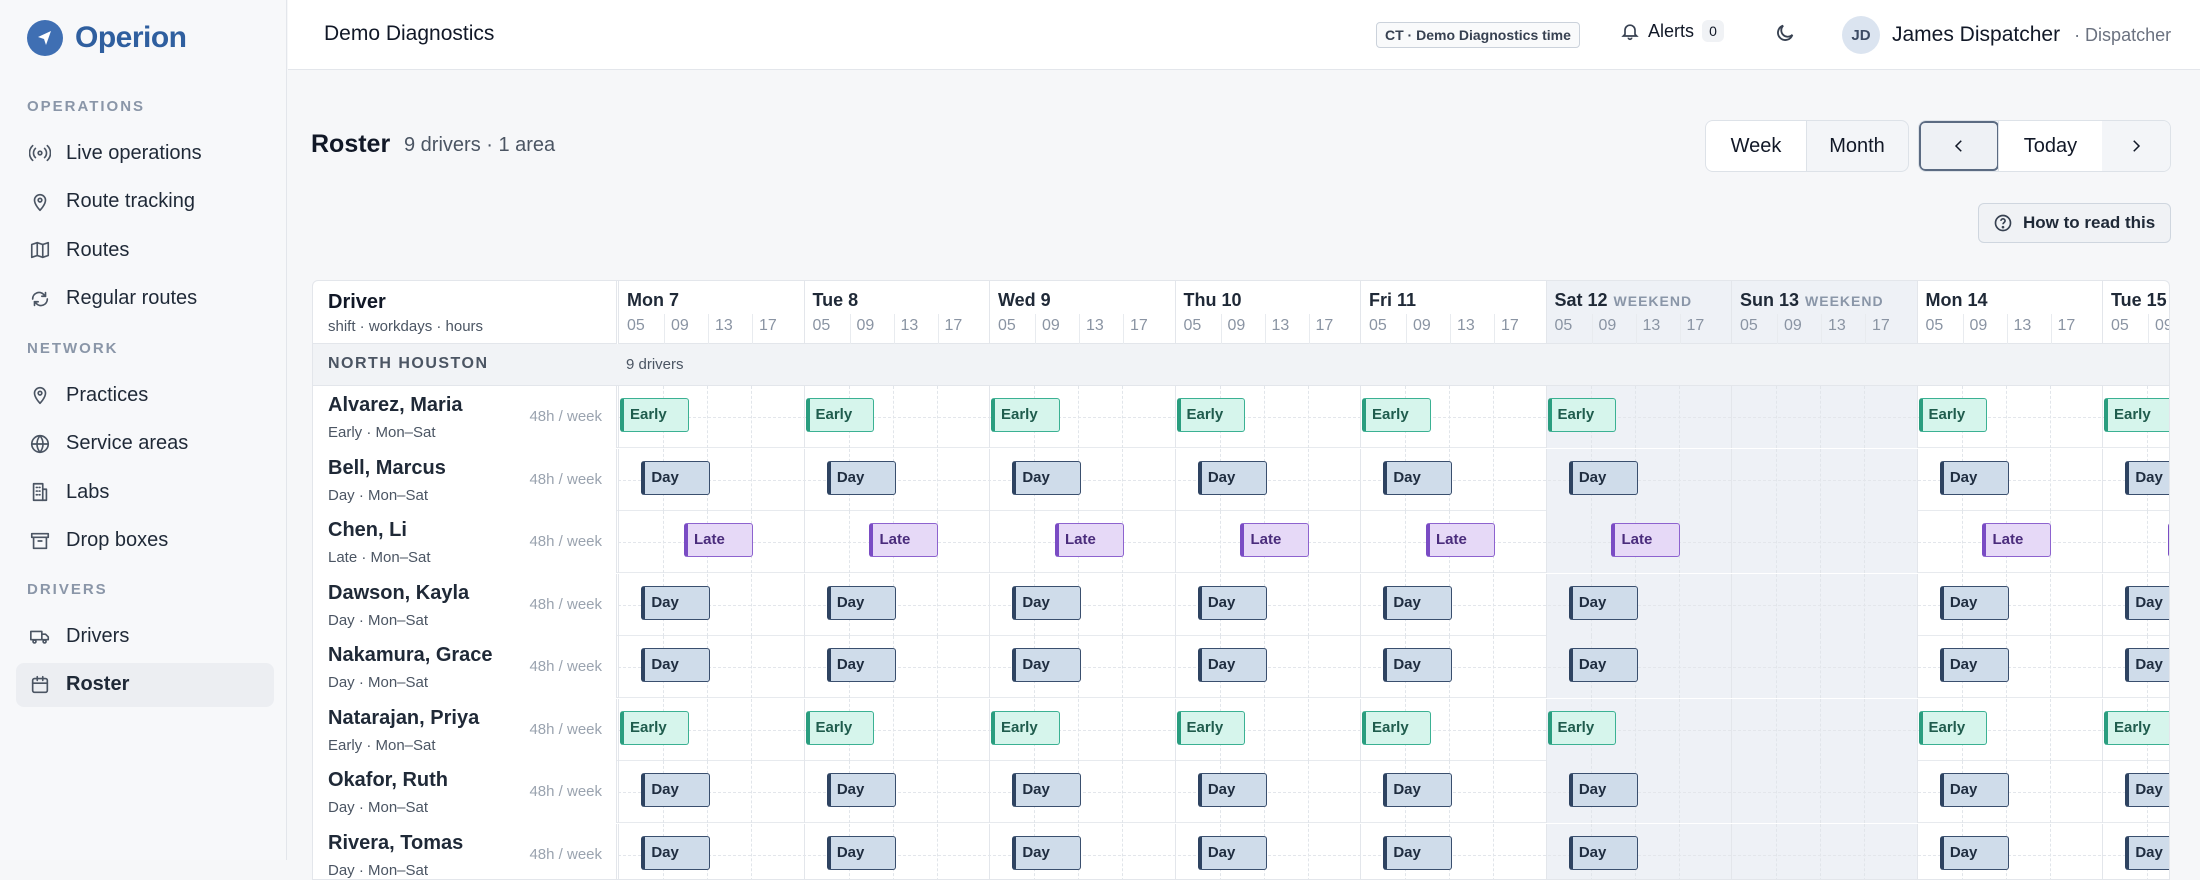 The width and height of the screenshot is (2200, 880). I want to click on sidebar-item-roster: Roster, so click(145, 685).